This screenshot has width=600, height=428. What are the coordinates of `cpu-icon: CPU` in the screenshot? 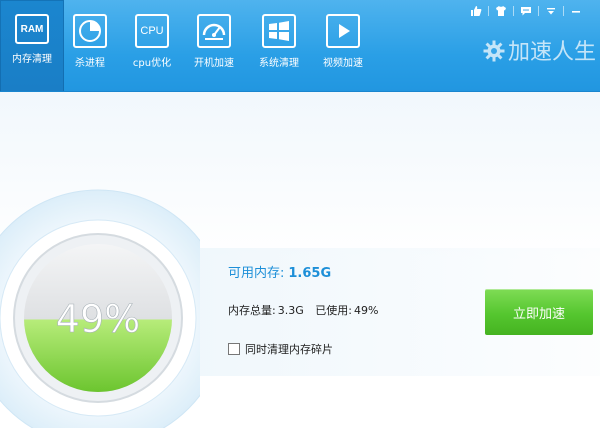 It's located at (152, 31).